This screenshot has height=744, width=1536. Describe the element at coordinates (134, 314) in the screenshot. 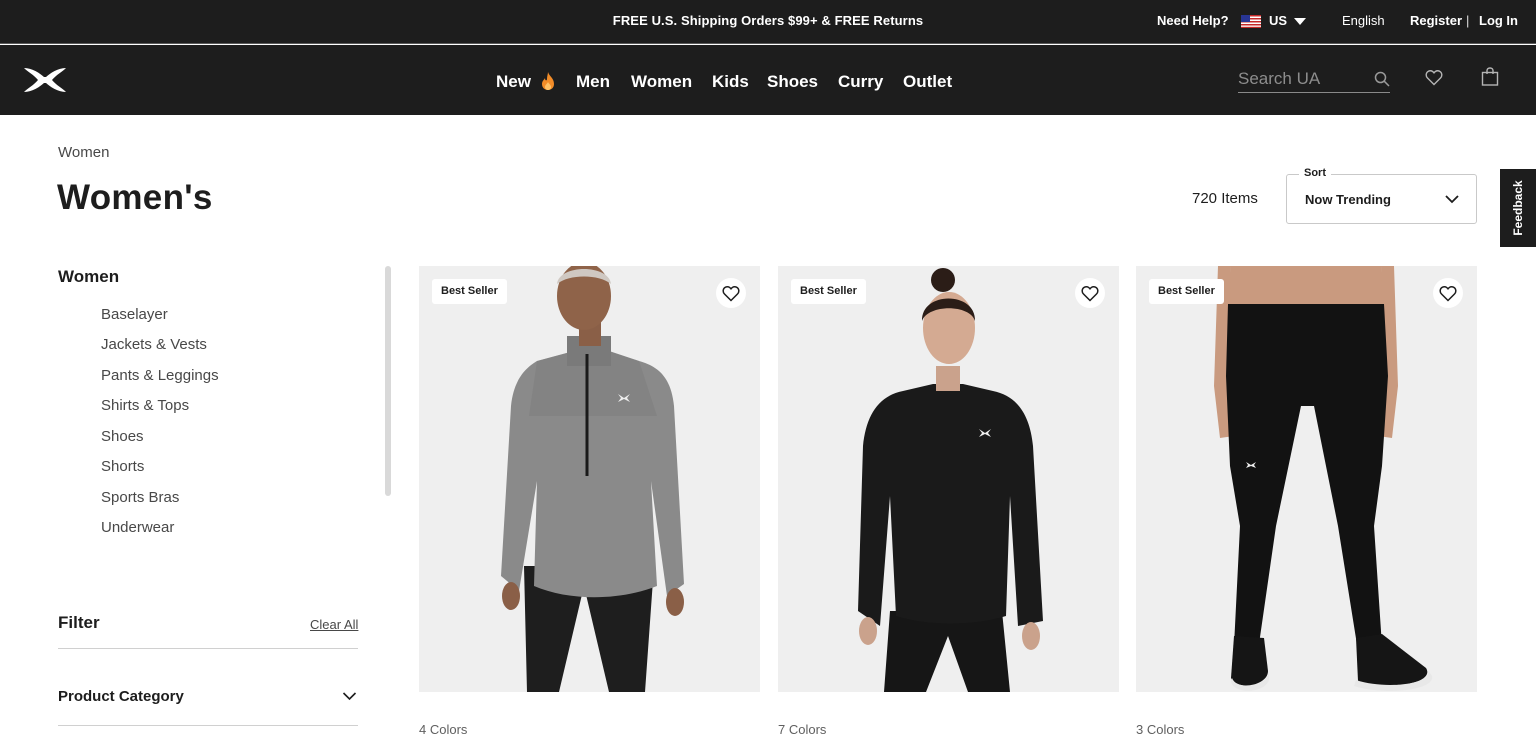

I see `sidebar-item-baselayer: Baselayer` at that location.